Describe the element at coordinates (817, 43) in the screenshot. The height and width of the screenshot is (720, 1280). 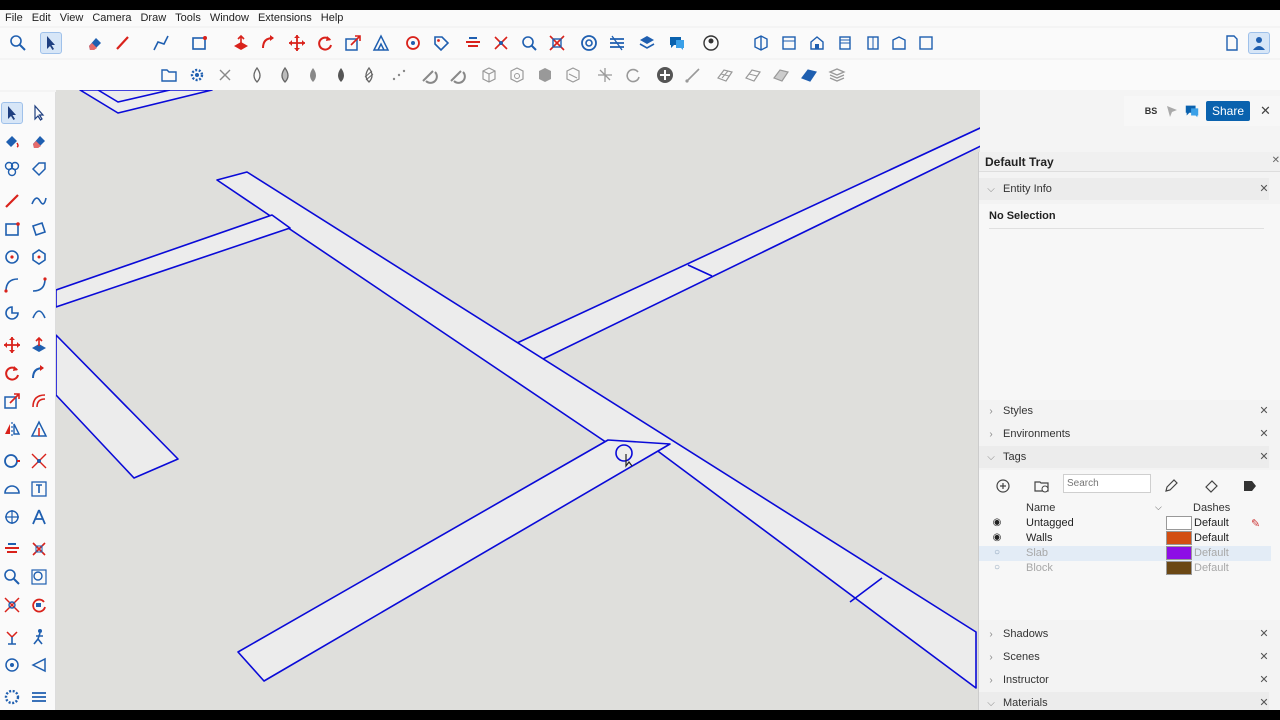
I see `front-view-icon` at that location.